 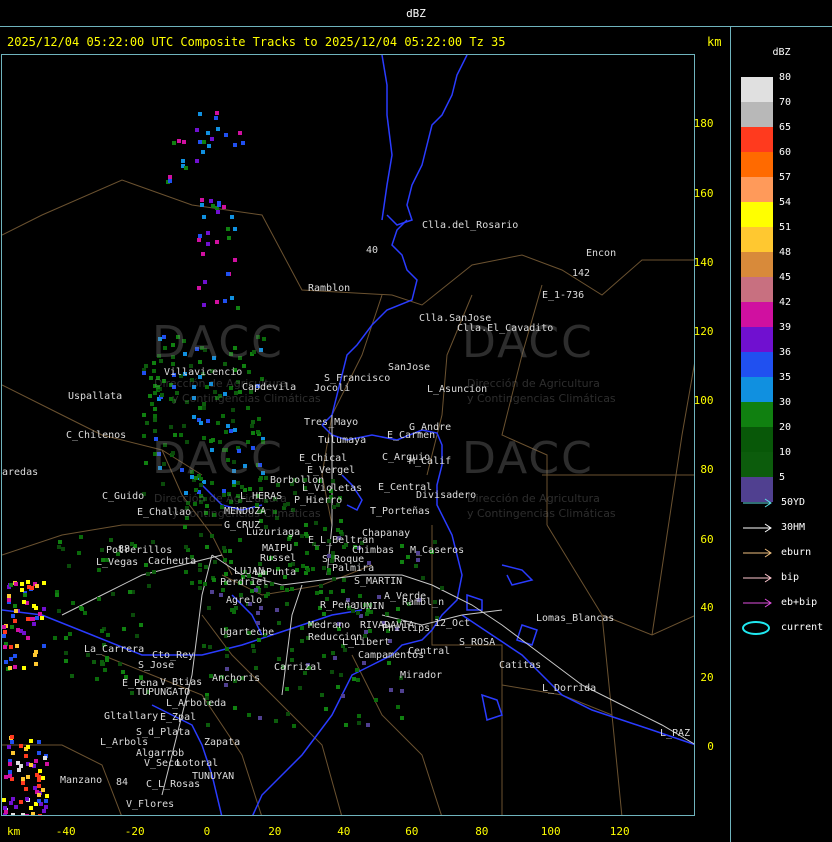 I want to click on dacc-watermark-4-line1: Dirección de Agricultura, so click(x=533, y=498).